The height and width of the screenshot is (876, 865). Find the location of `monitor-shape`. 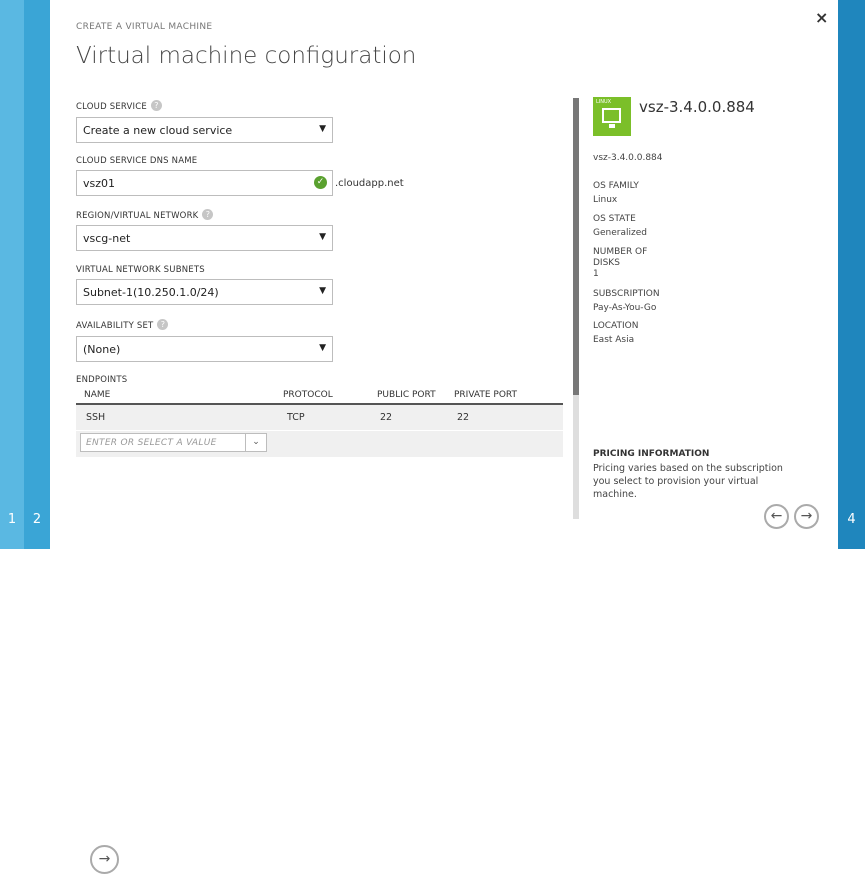

monitor-shape is located at coordinates (611, 115).